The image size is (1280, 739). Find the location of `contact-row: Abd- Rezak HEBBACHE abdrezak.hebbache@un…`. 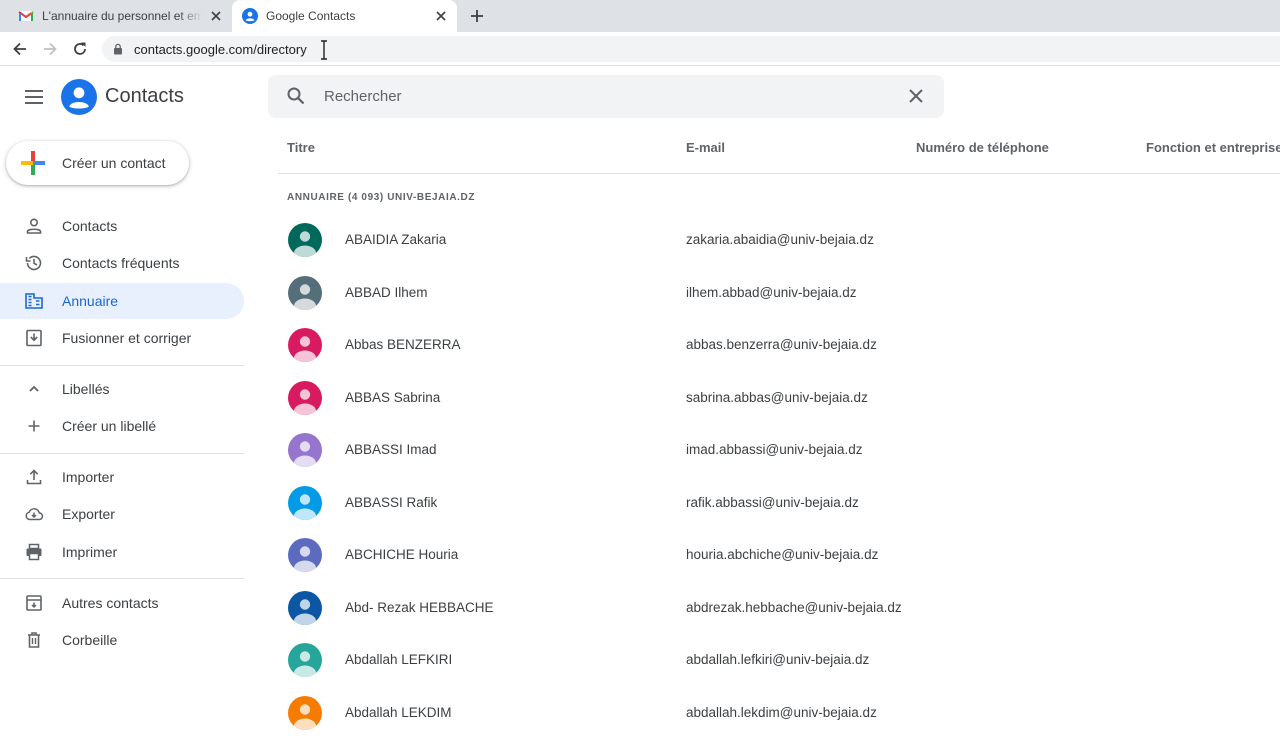

contact-row: Abd- Rezak HEBBACHE abdrezak.hebbache@un… is located at coordinates (779, 608).